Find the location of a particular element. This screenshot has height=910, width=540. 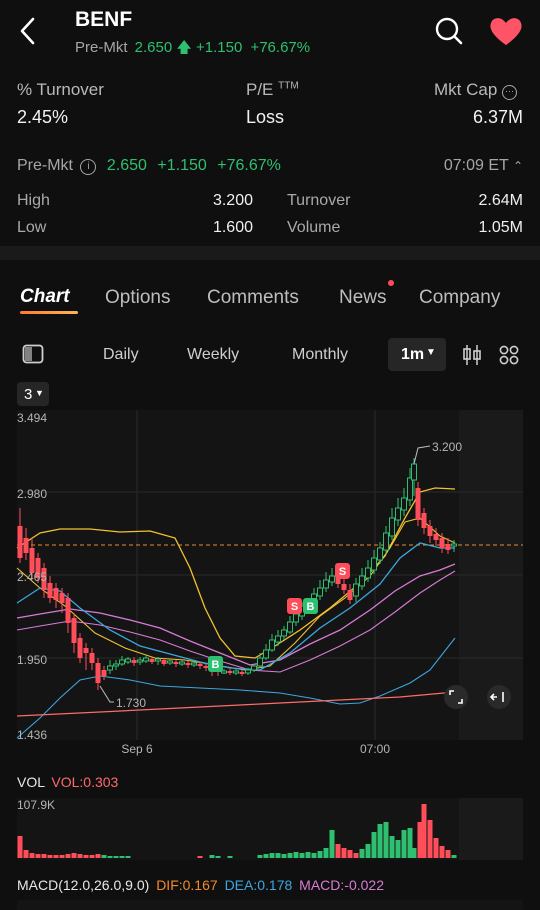

pe-ttm-sup: TTM is located at coordinates (288, 86).